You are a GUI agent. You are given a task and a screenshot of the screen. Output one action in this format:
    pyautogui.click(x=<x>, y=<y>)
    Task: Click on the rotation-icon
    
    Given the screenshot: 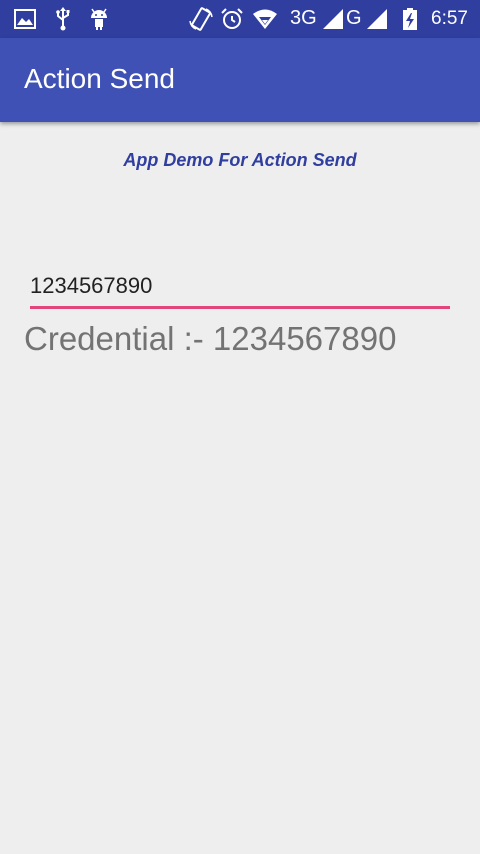 What is the action you would take?
    pyautogui.click(x=201, y=19)
    